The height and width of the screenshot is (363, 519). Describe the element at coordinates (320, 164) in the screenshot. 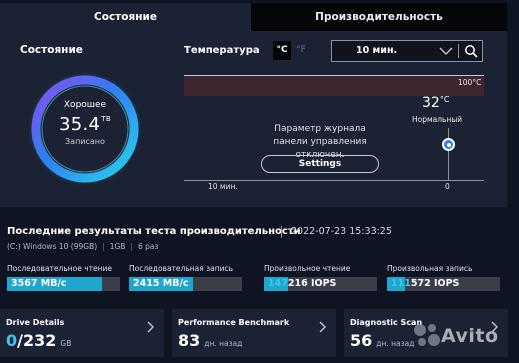

I see `settings-button: Settings` at that location.